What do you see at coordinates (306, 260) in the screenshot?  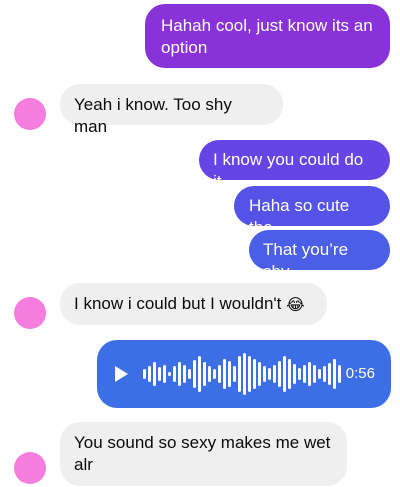 I see `message-text: That you’re shy` at bounding box center [306, 260].